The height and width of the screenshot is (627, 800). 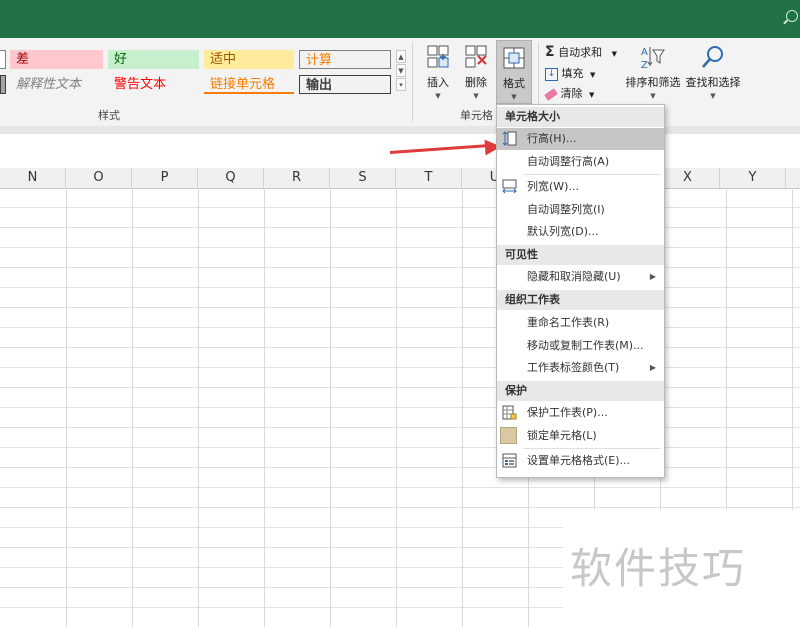 What do you see at coordinates (509, 412) in the screenshot?
I see `protect-sheet-icon` at bounding box center [509, 412].